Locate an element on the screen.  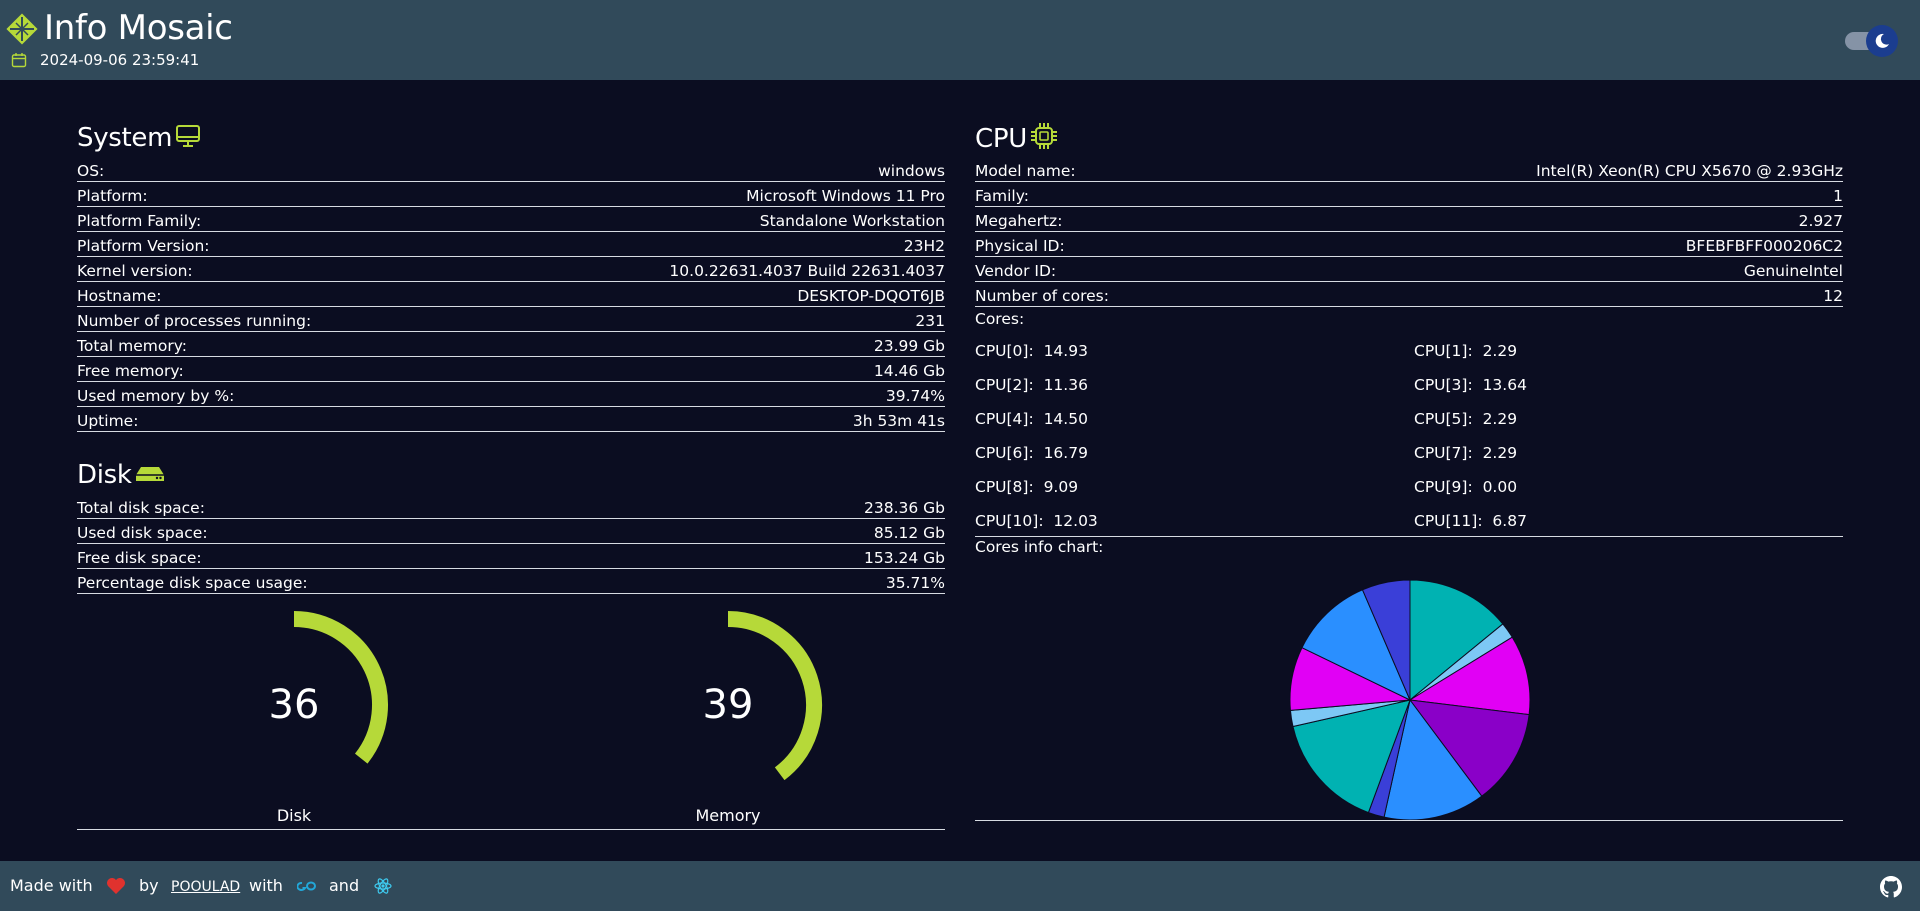
app-title: Info Mosaic is located at coordinates (138, 28).